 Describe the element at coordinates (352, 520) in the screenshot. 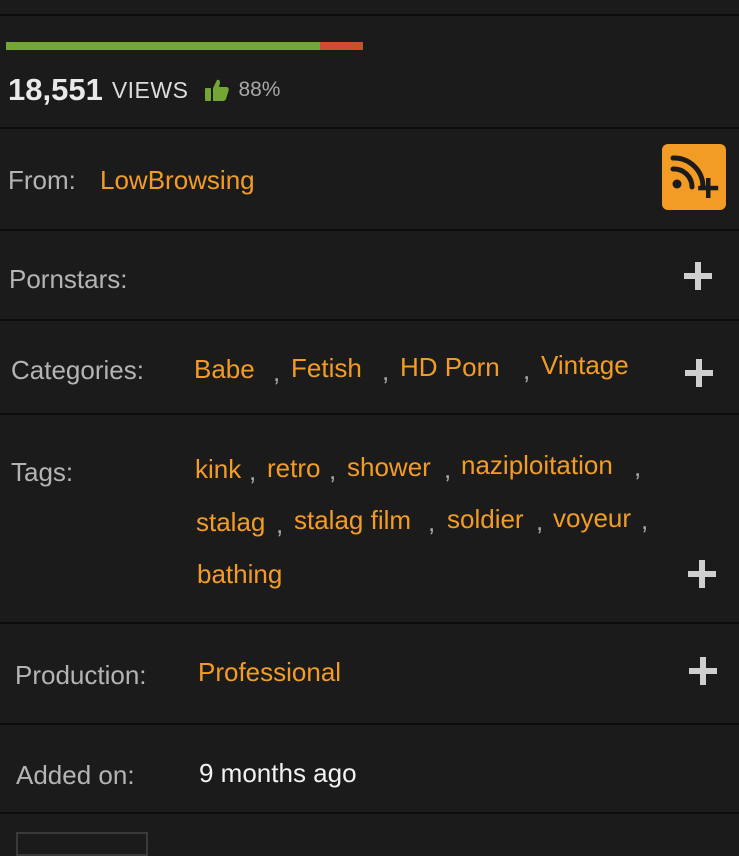

I see `tag-link: stalag film` at that location.